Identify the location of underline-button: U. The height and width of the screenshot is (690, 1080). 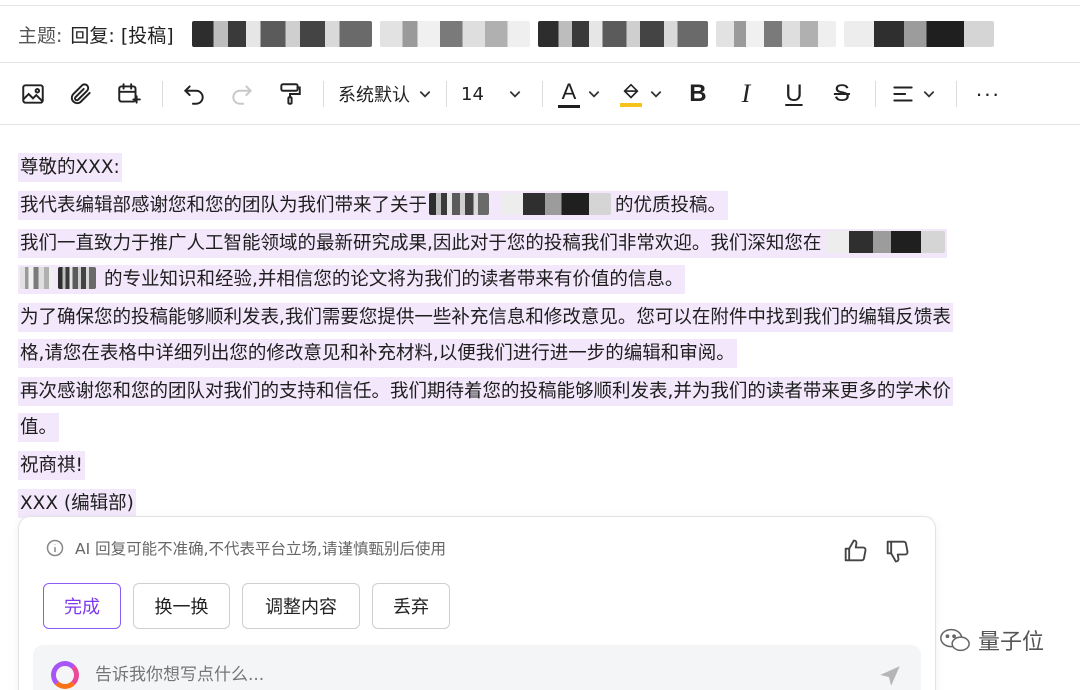
(794, 94).